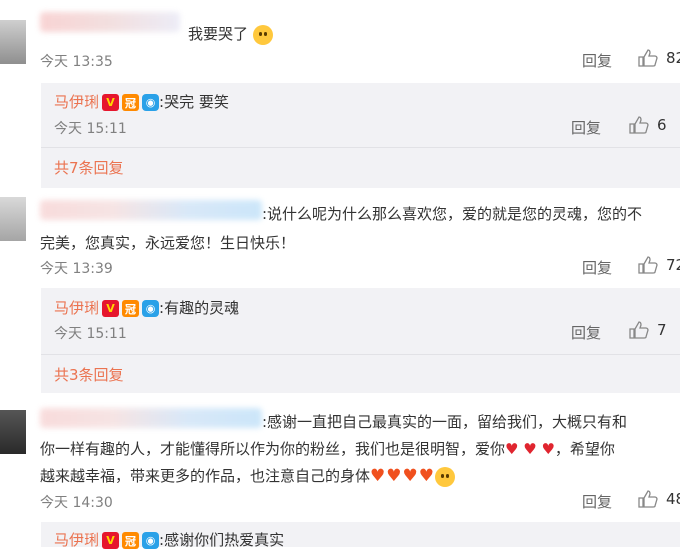  What do you see at coordinates (659, 499) in the screenshot?
I see `like-button: 48` at bounding box center [659, 499].